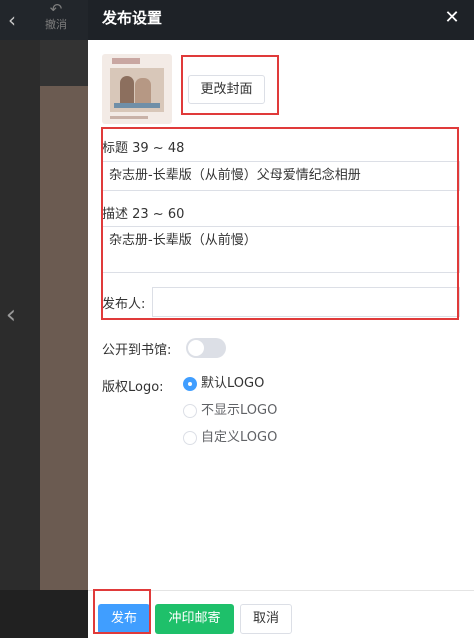  I want to click on panel-header: 发布设置 ✕, so click(281, 20).